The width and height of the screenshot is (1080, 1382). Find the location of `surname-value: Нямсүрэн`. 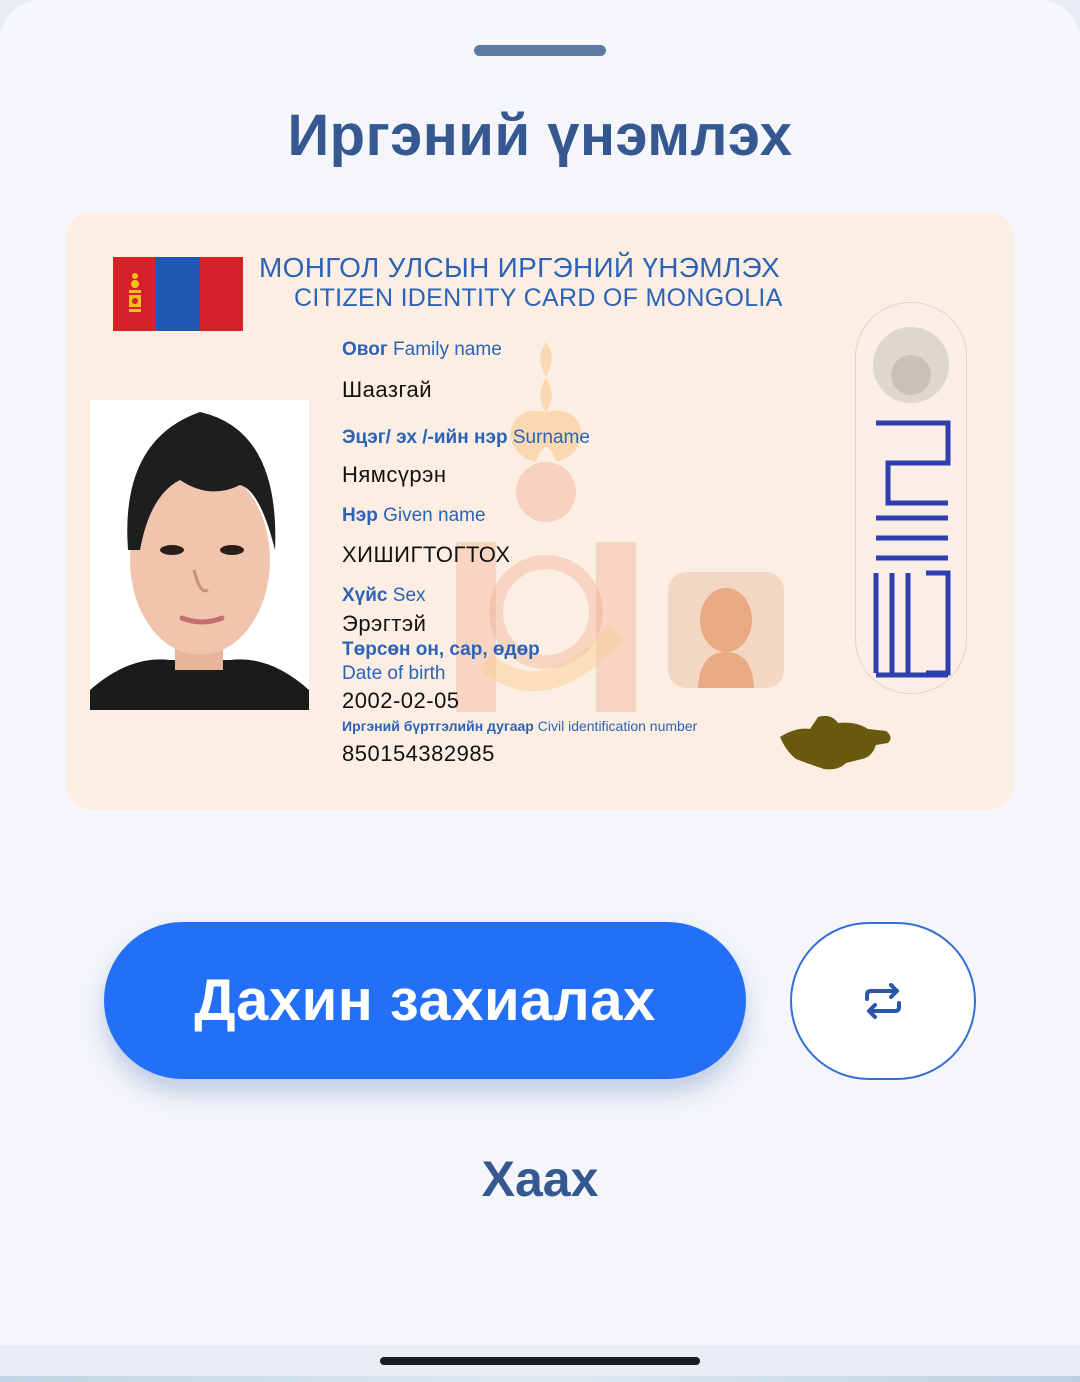

surname-value: Нямсүрэн is located at coordinates (394, 474).